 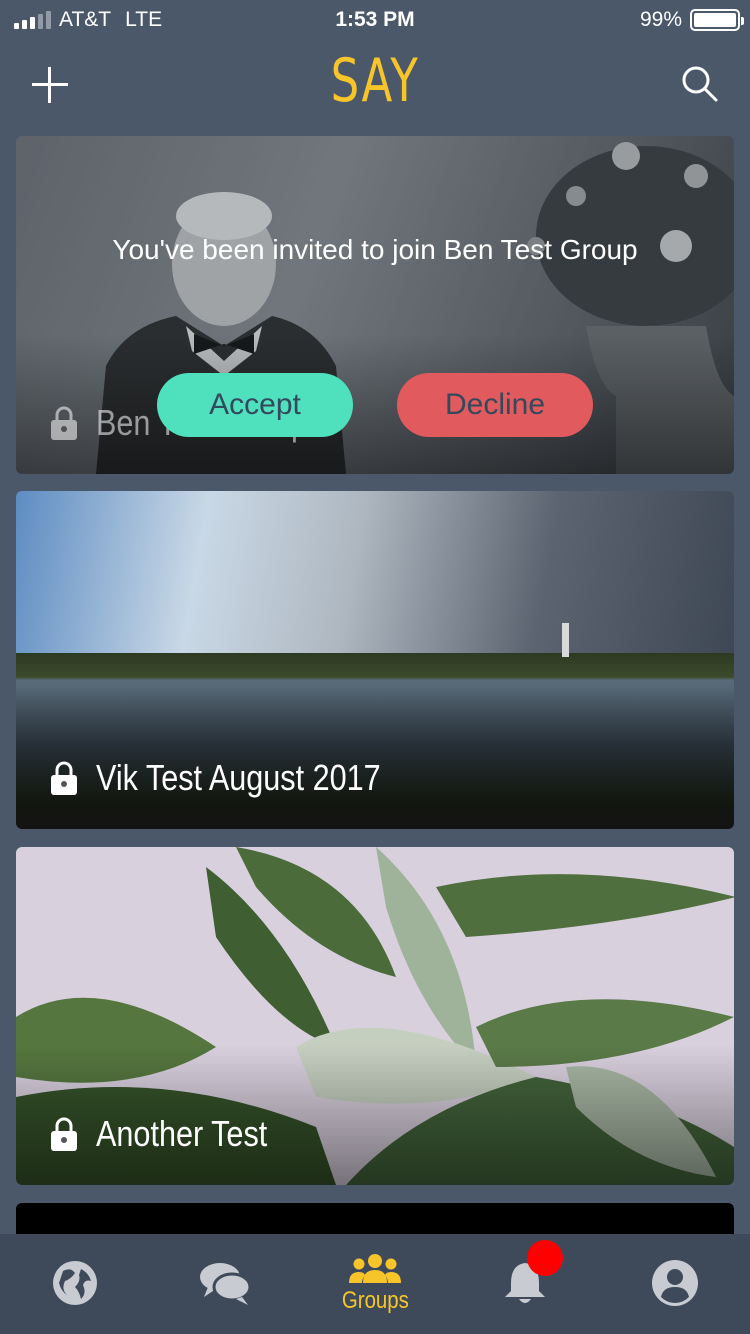 What do you see at coordinates (375, 20) in the screenshot?
I see `status-bar: AT&T LTE 1:53 PM 99%` at bounding box center [375, 20].